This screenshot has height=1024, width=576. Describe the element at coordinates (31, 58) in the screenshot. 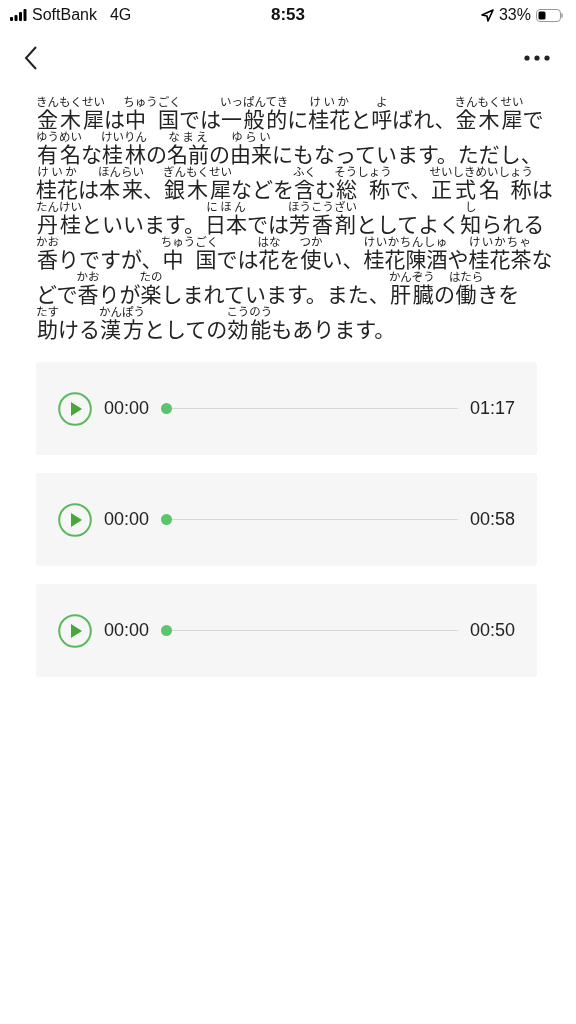

I see `back-icon` at that location.